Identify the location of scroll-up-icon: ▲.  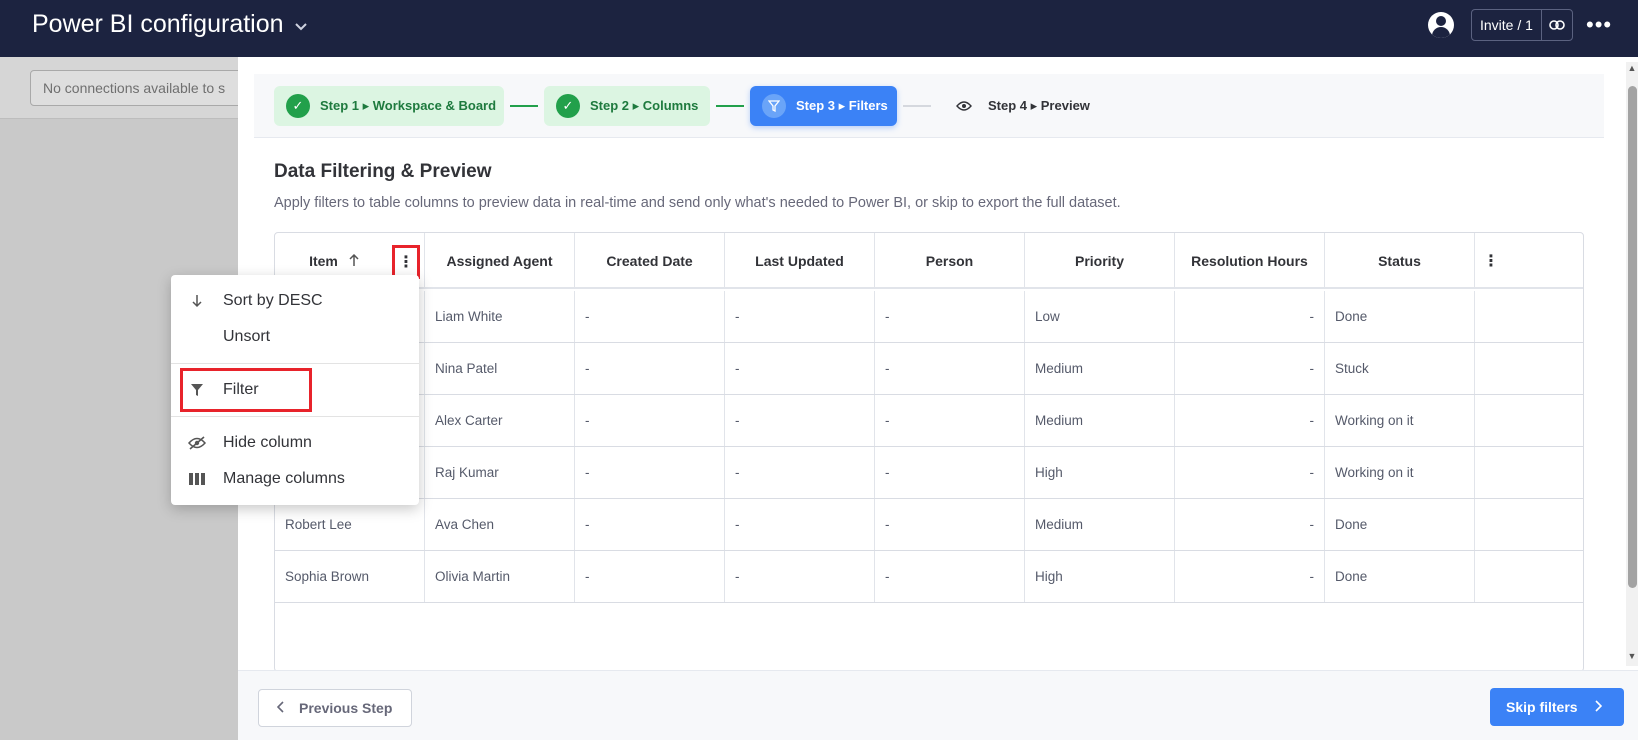
(1632, 68).